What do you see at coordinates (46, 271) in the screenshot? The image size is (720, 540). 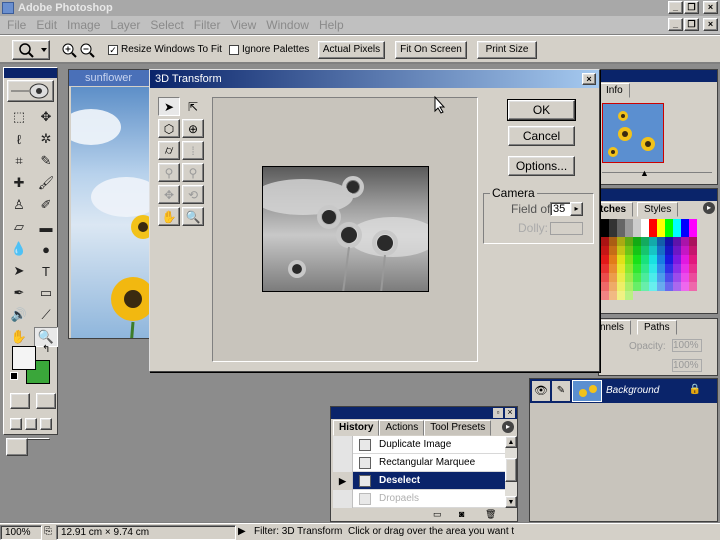 I see `type-tool-icon: T` at bounding box center [46, 271].